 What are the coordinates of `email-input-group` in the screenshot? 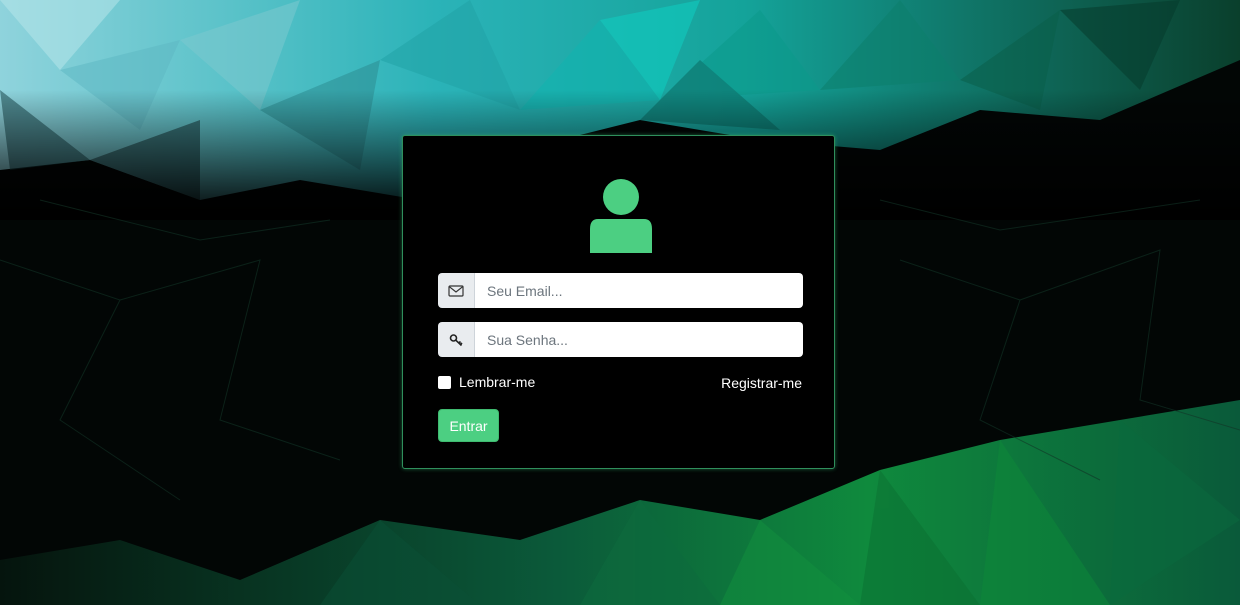 It's located at (620, 290).